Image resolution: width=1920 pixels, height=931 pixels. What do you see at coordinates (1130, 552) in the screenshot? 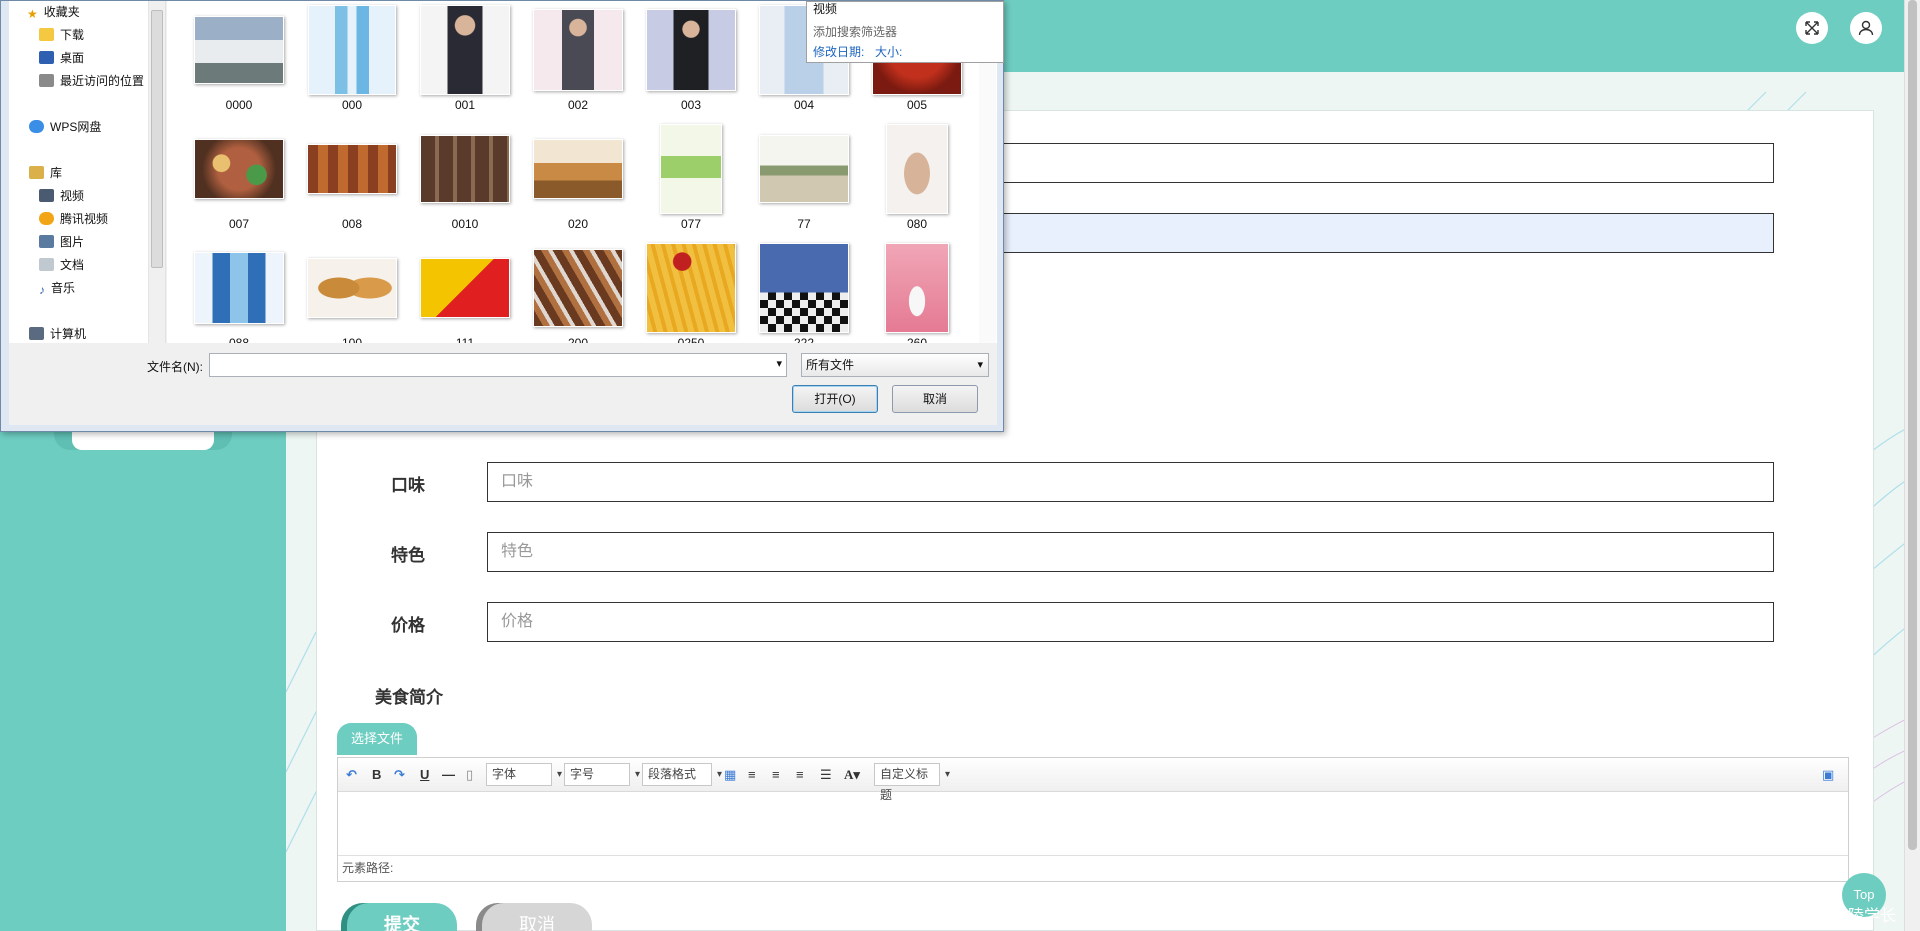
I see `feature-input: 特色` at bounding box center [1130, 552].